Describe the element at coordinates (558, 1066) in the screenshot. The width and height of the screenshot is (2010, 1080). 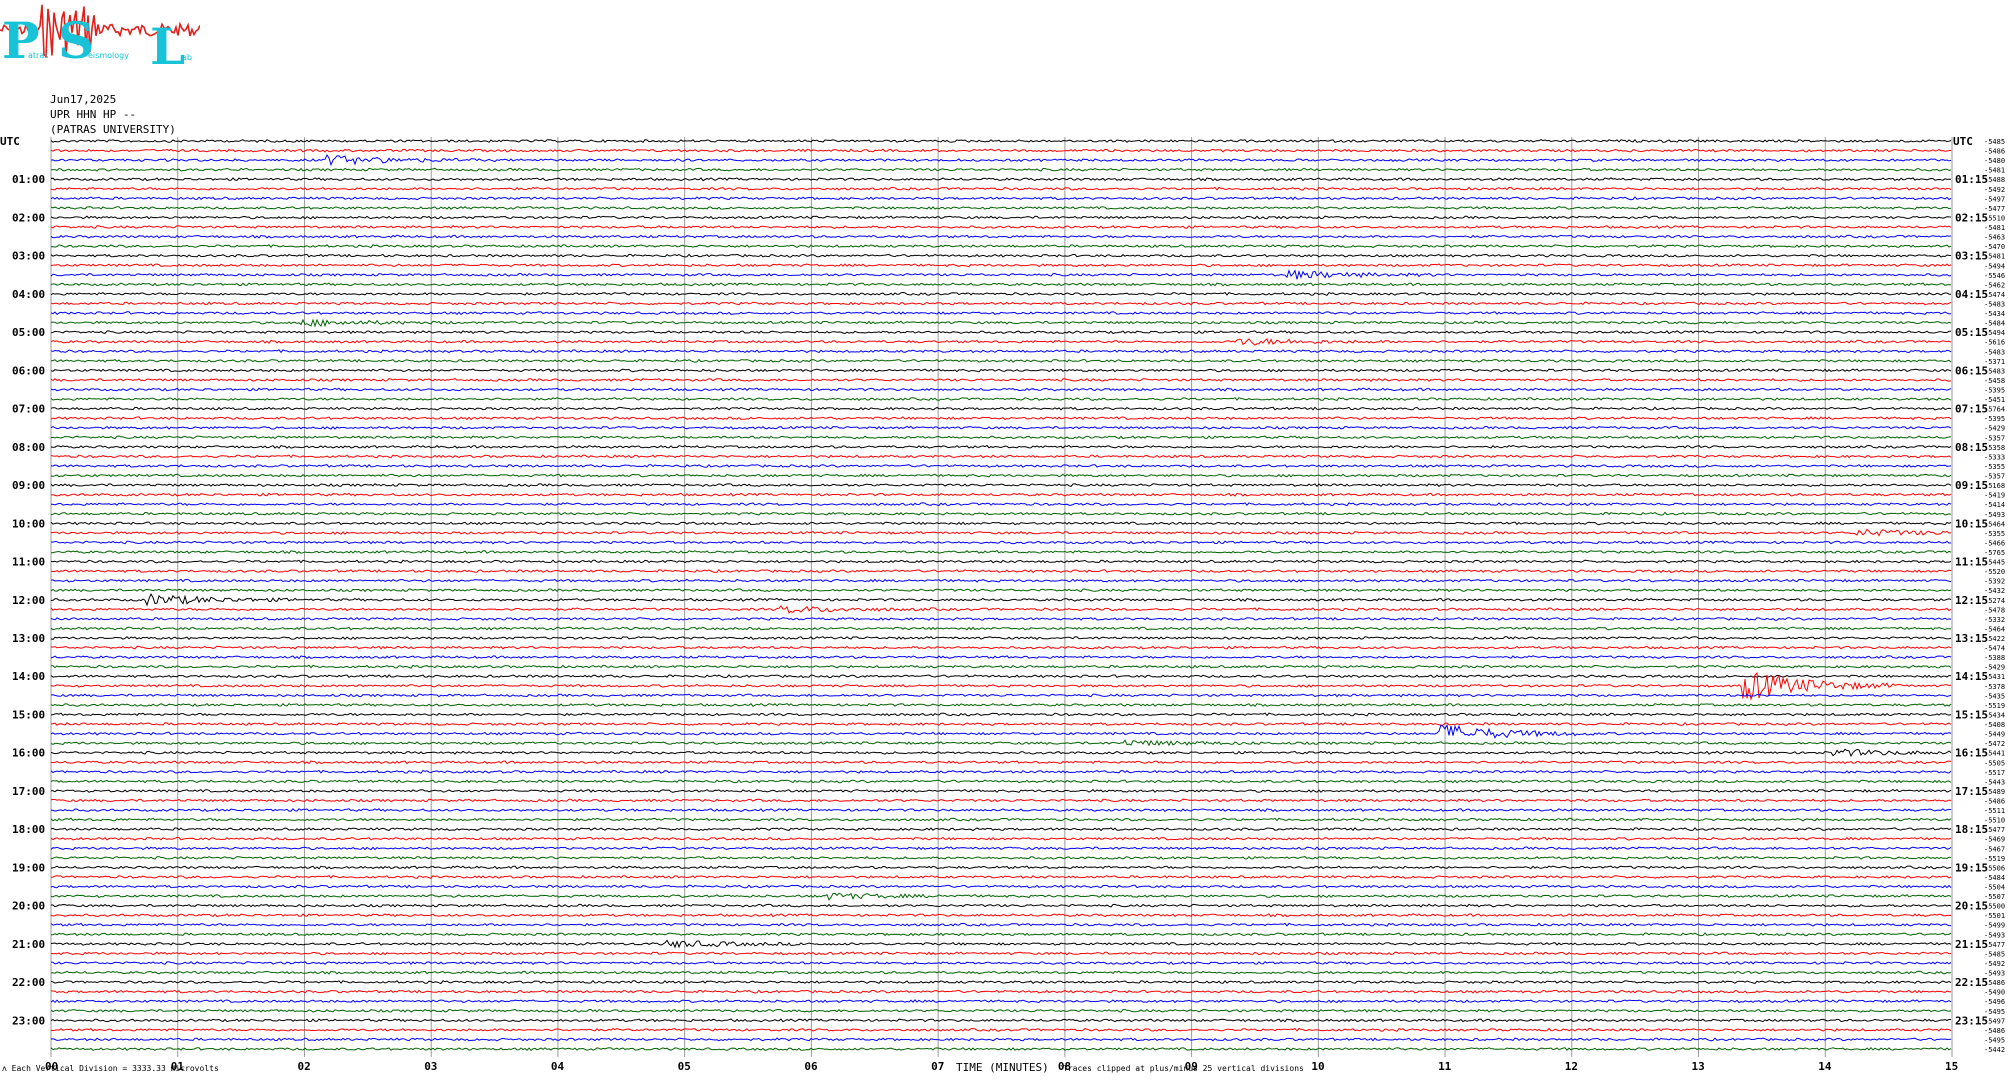
I see `x-tick-label: 04` at that location.